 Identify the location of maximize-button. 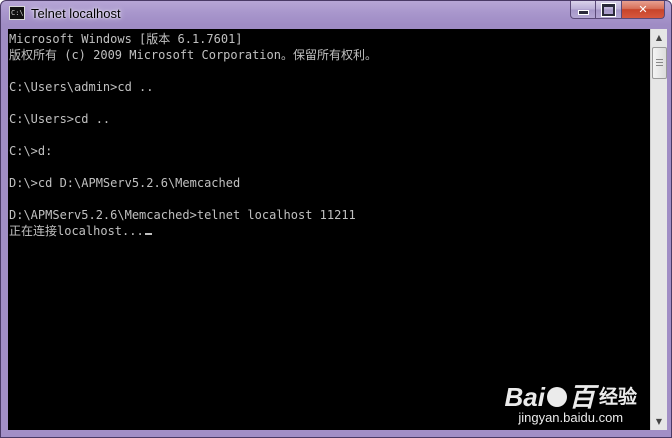
(609, 10).